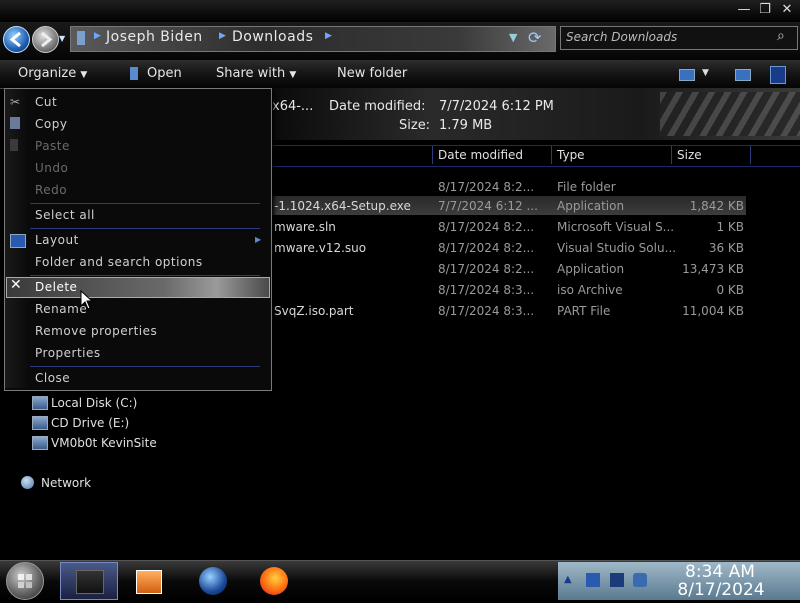 The image size is (800, 603). I want to click on preview-pane-icon, so click(743, 75).